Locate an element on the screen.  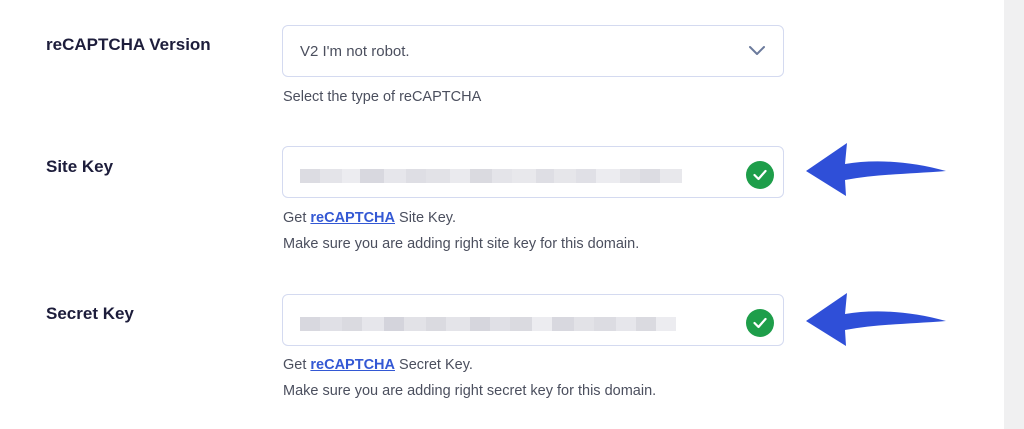
version-select: V2 I'm not robot. is located at coordinates (533, 51).